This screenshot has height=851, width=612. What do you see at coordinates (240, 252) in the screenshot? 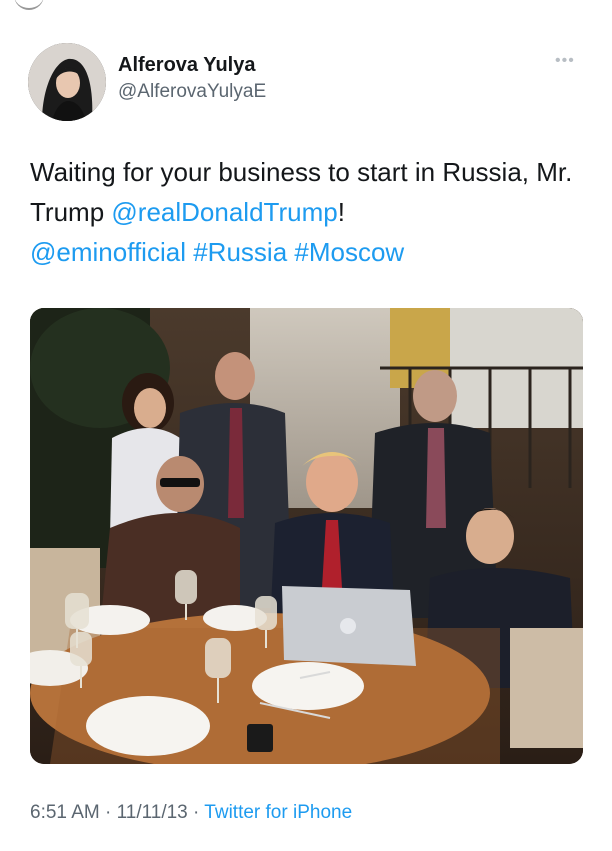
I see `hashtag-russia: #Russia` at bounding box center [240, 252].